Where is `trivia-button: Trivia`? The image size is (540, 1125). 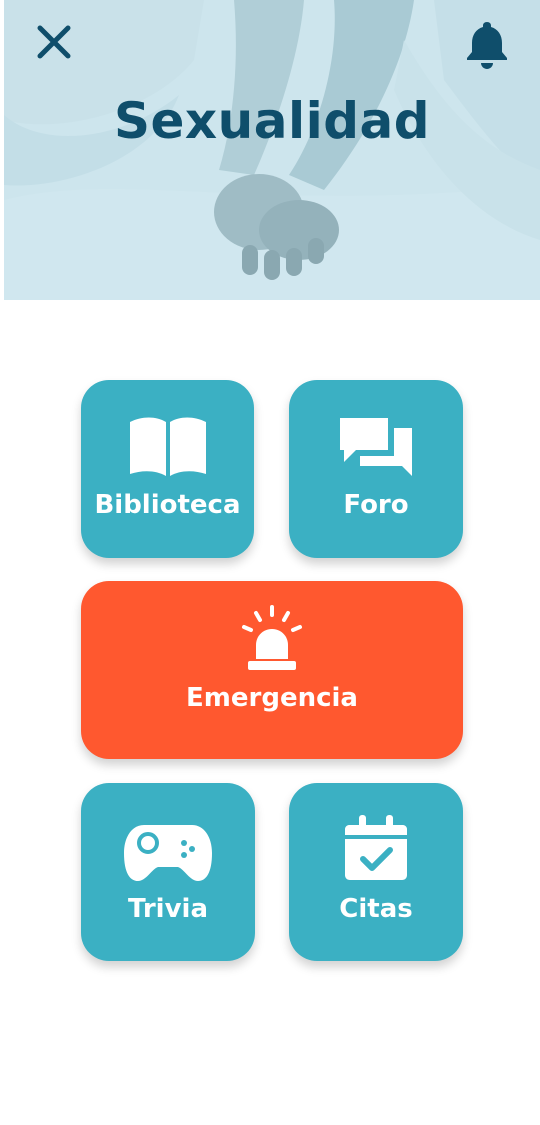 trivia-button: Trivia is located at coordinates (168, 872).